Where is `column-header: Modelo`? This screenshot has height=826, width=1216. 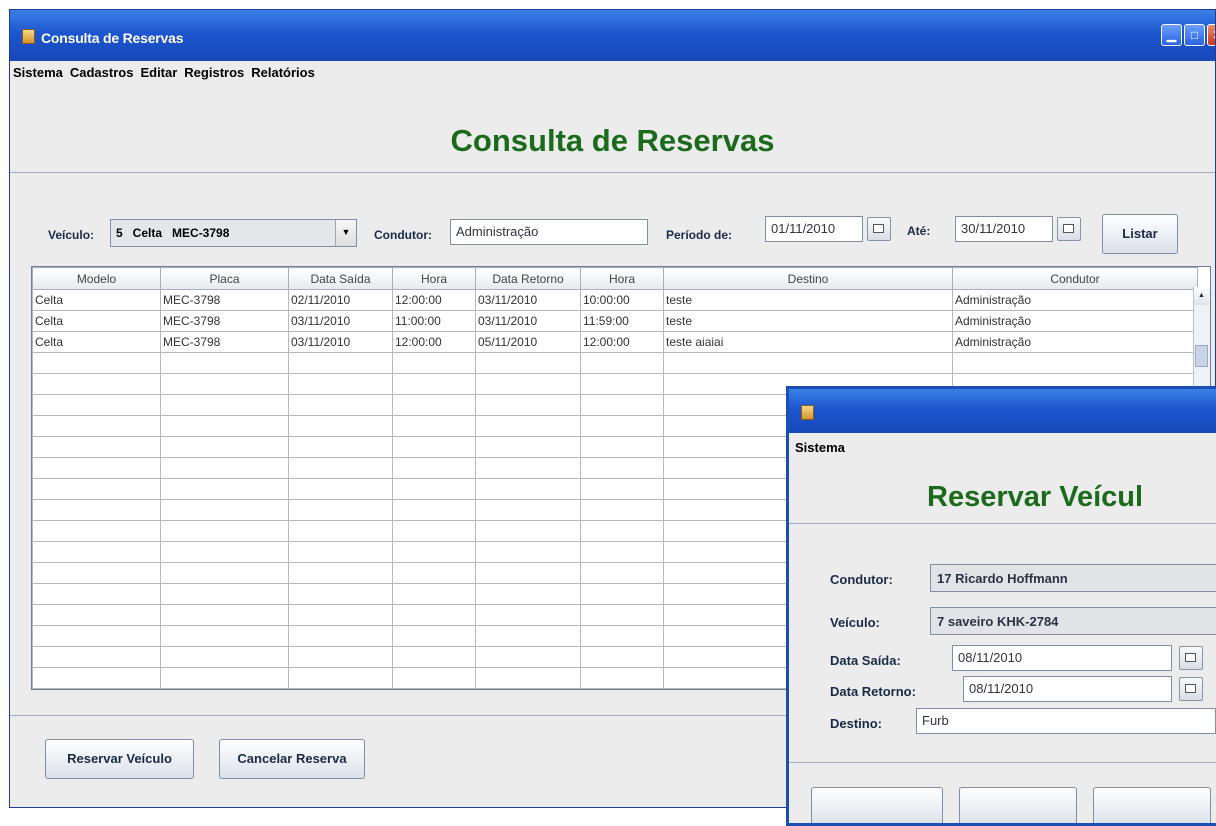
column-header: Modelo is located at coordinates (96, 278).